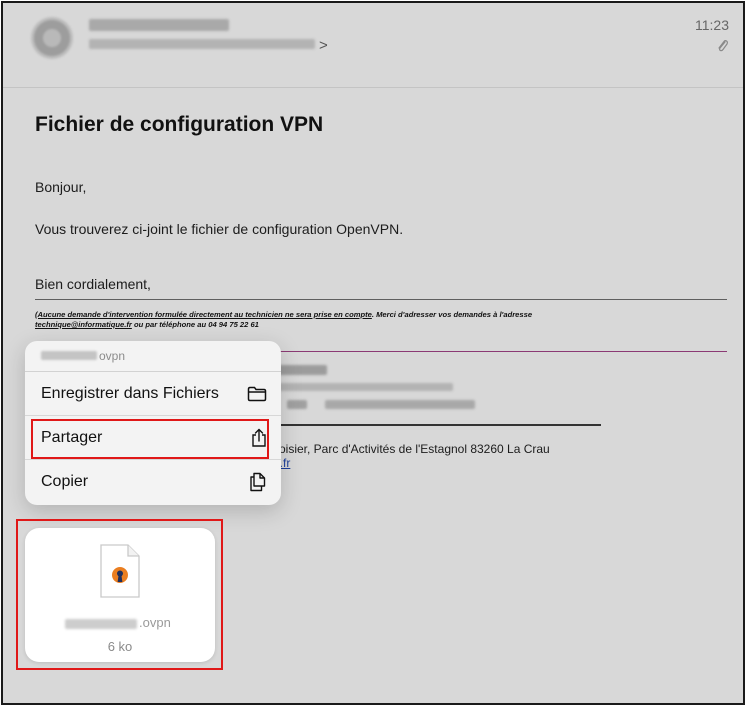 The image size is (746, 705). What do you see at coordinates (69, 355) in the screenshot?
I see `filename-redacted` at bounding box center [69, 355].